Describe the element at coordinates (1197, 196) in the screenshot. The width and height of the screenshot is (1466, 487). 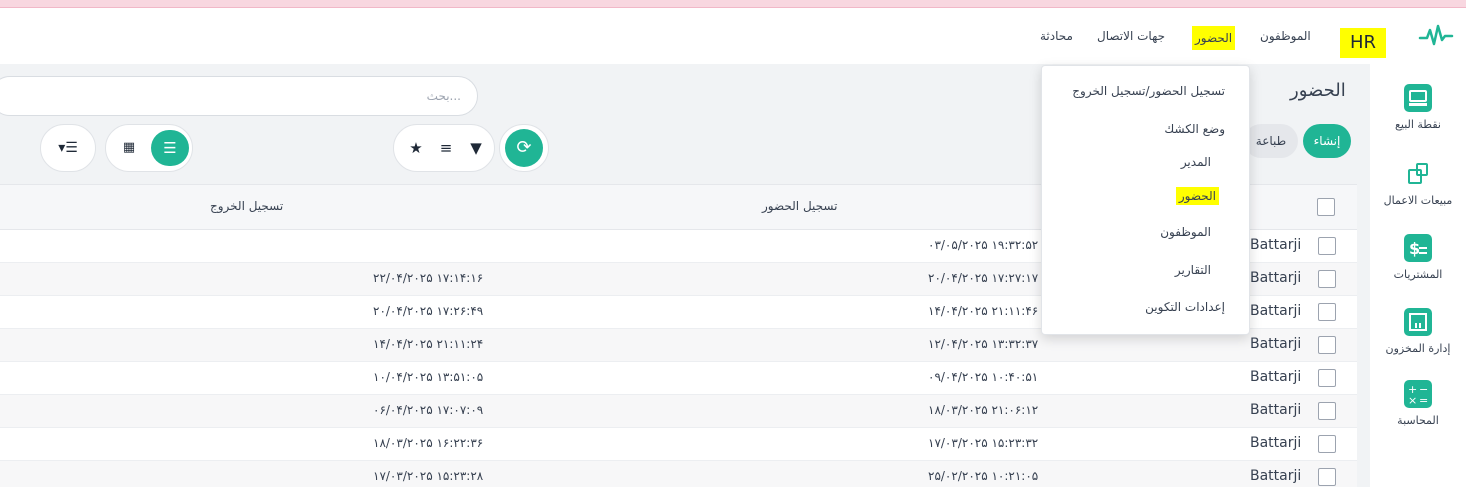
I see `menu-item-attendance: الحضور` at that location.